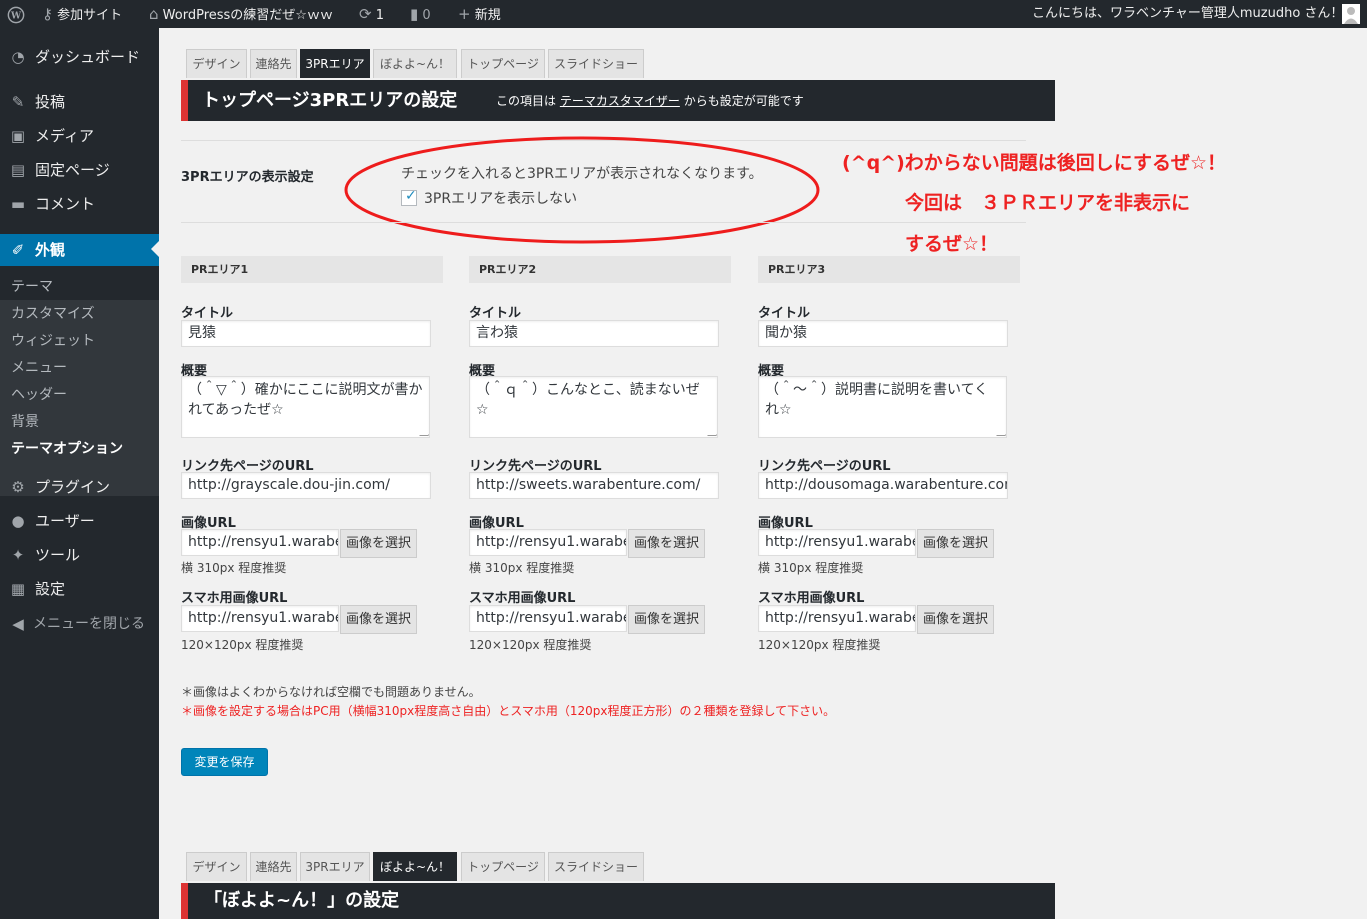 The height and width of the screenshot is (919, 1367). I want to click on submenu-item-widgets: ウィジェット, so click(53, 341).